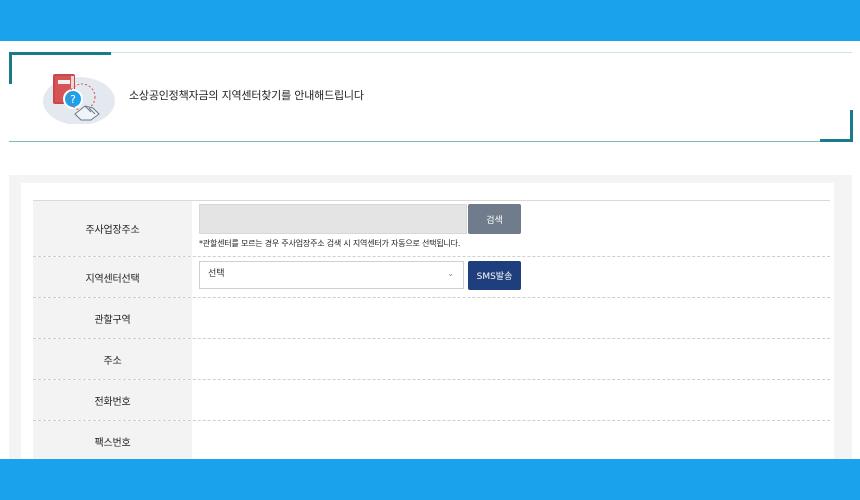 This screenshot has width=860, height=500. I want to click on phone-row: 전화번호, so click(431, 400).